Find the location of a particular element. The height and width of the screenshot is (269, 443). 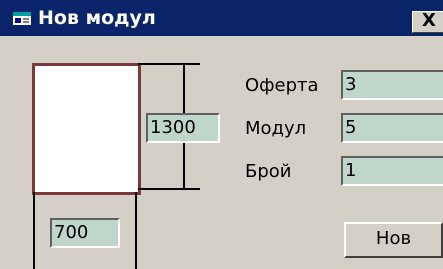

width-dimension-left-tick is located at coordinates (34, 230).